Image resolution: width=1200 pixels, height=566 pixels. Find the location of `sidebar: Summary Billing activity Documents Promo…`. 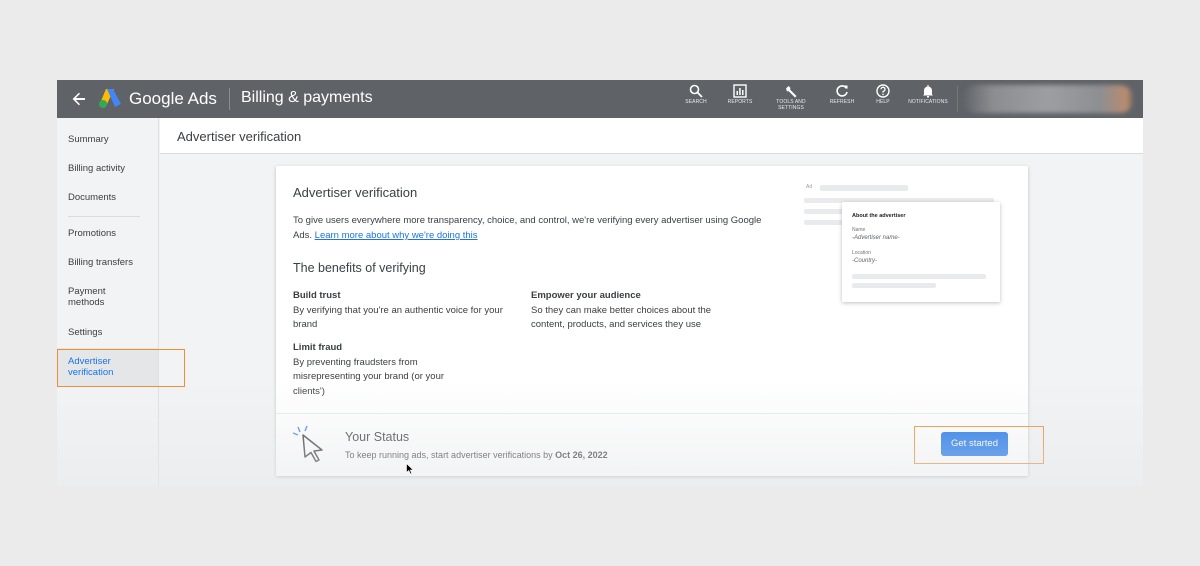

sidebar: Summary Billing activity Documents Promo… is located at coordinates (108, 302).